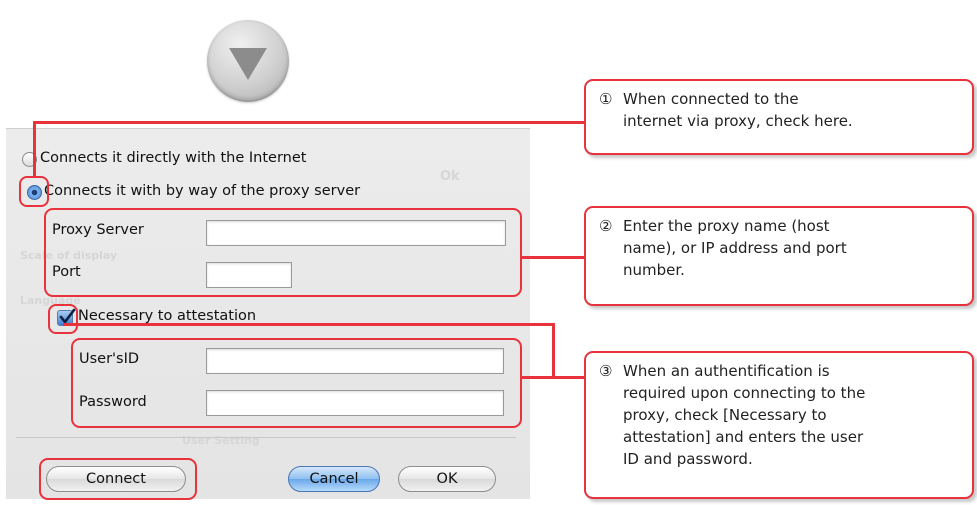  Describe the element at coordinates (167, 316) in the screenshot. I see `auth-checkbox-label: Necessary to attestation` at that location.